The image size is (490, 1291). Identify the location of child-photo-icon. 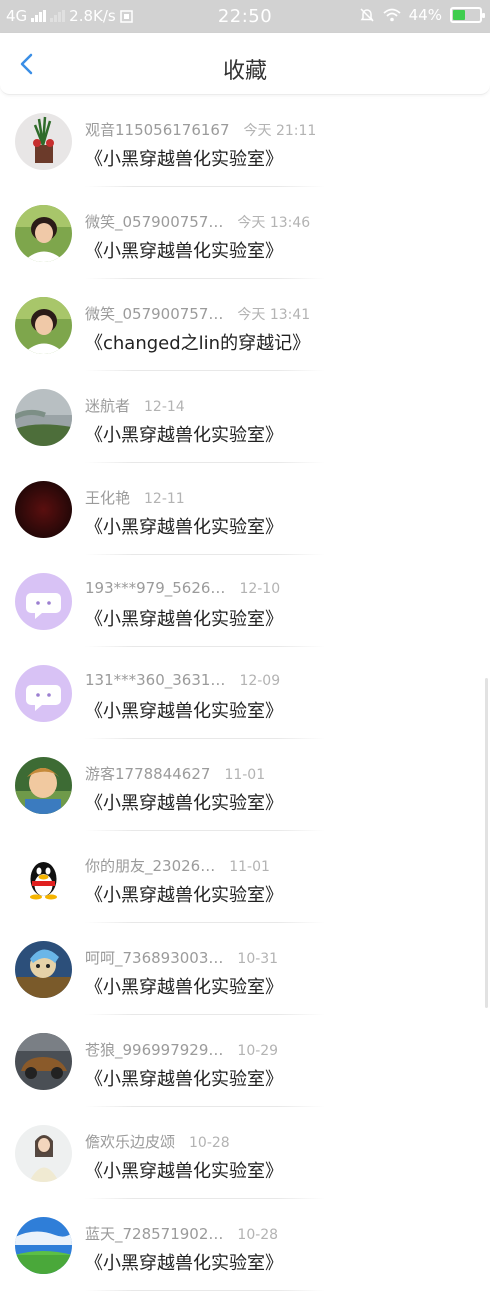
(43, 785).